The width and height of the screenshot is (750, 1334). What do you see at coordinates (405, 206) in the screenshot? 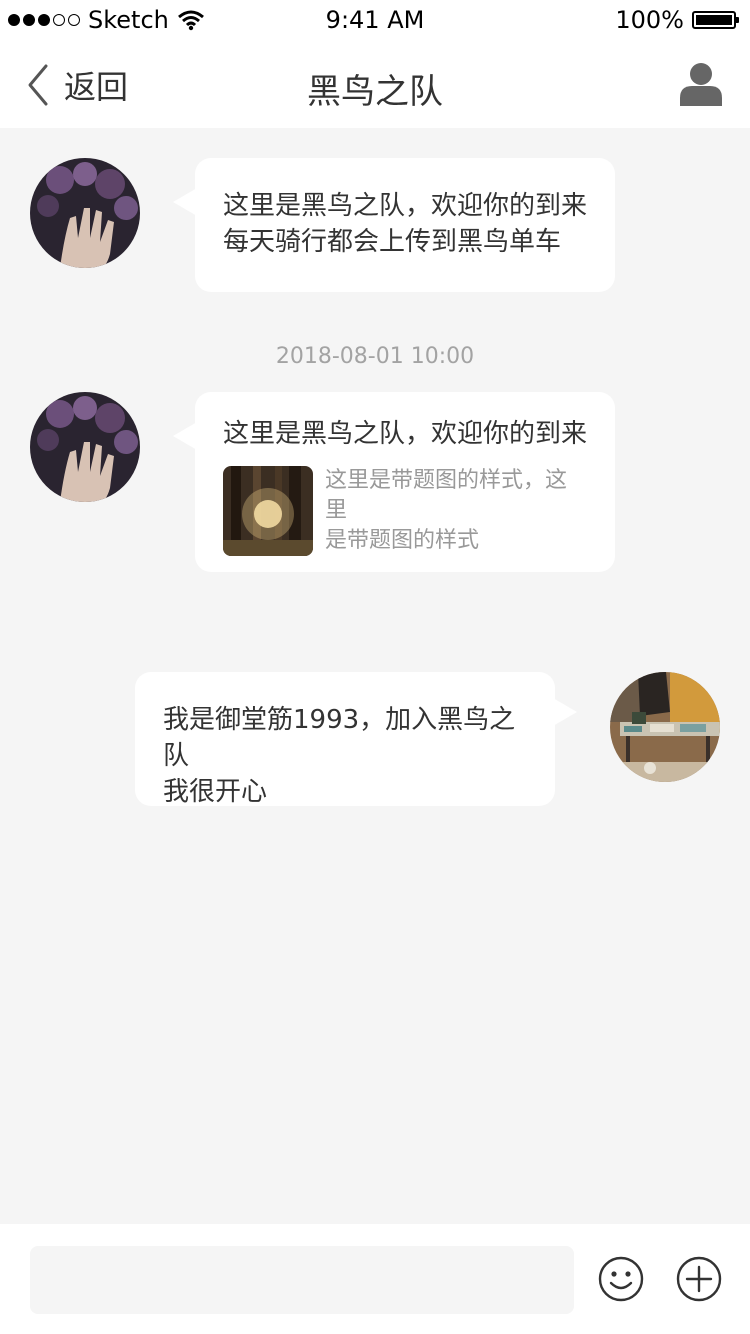
I see `message-line: 这里是黑鸟之队，欢迎你的到来` at bounding box center [405, 206].